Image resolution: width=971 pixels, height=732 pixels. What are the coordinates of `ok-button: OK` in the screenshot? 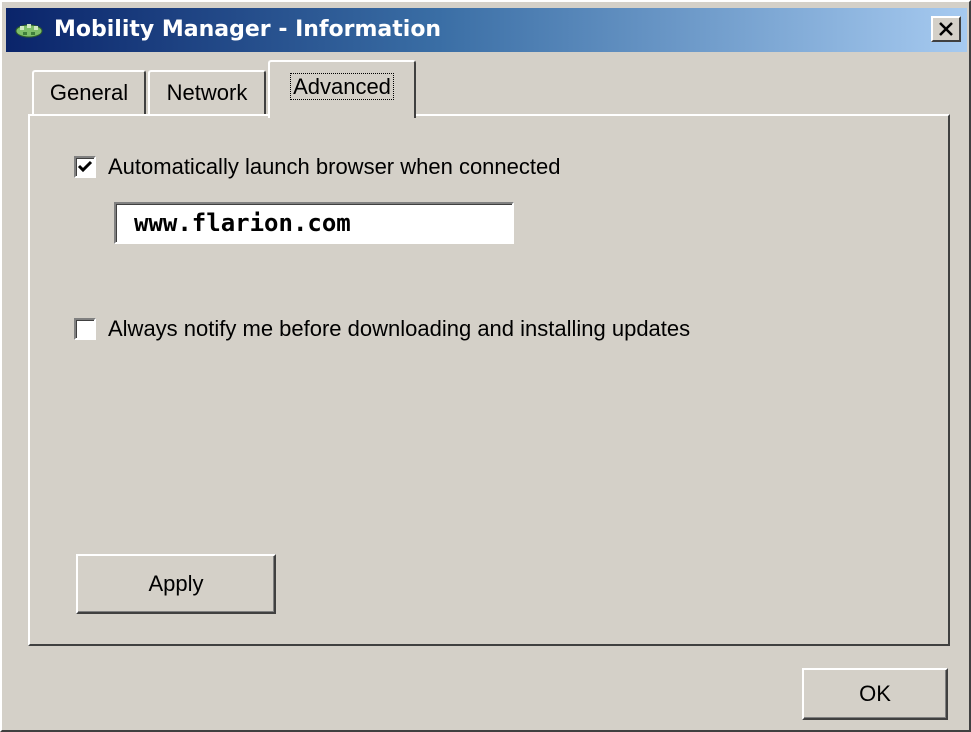 It's located at (875, 694).